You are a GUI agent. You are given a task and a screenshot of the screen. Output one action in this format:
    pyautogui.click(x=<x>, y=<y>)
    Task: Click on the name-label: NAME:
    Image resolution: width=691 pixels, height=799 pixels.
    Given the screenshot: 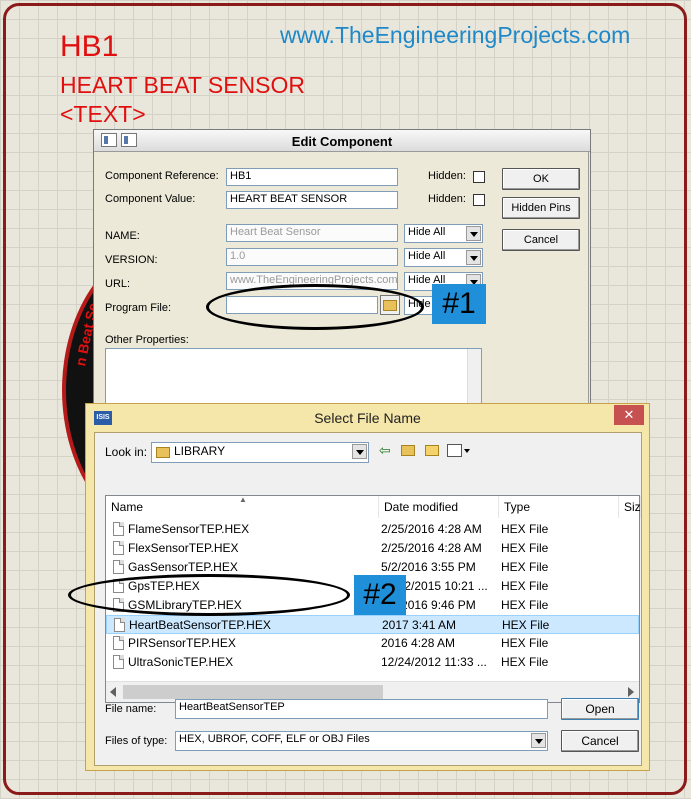 What is the action you would take?
    pyautogui.click(x=122, y=236)
    